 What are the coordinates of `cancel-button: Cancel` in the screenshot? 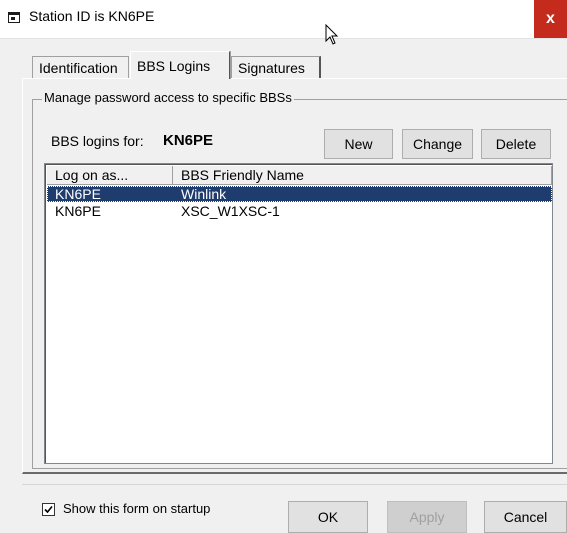 It's located at (525, 517).